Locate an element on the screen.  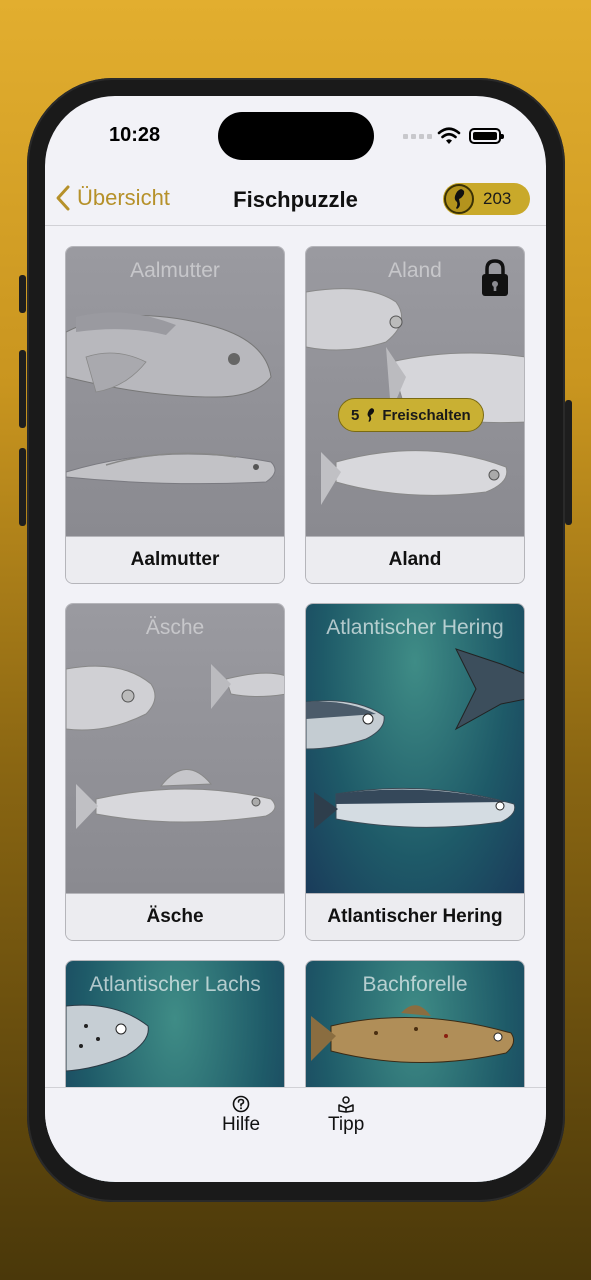
puzzle-card-aalmutter: Aalmutter Aalmutter is located at coordinates (175, 415).